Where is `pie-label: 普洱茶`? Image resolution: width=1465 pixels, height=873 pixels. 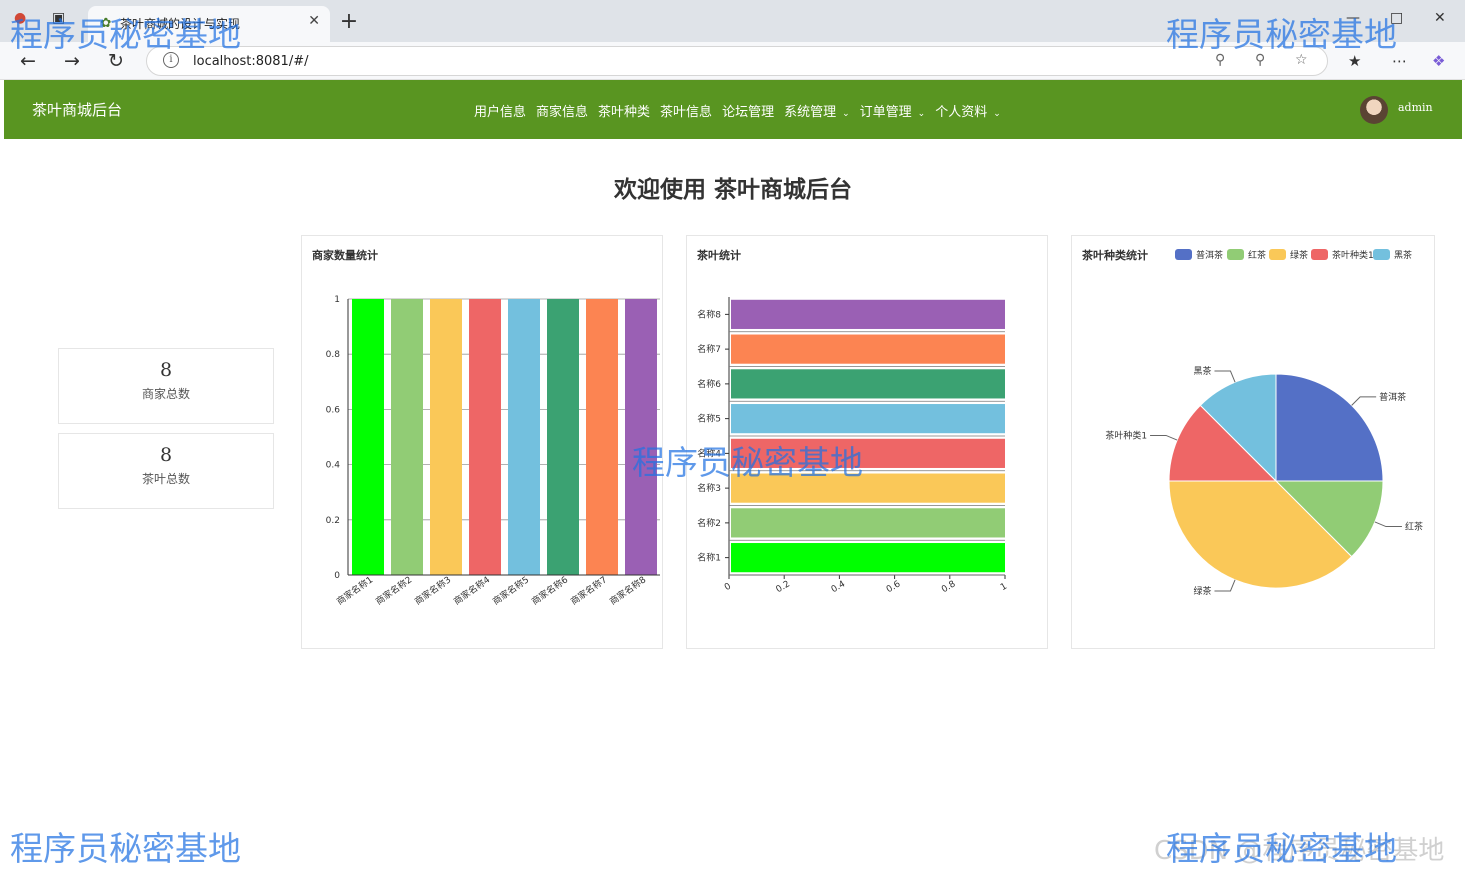 pie-label: 普洱茶 is located at coordinates (1392, 397).